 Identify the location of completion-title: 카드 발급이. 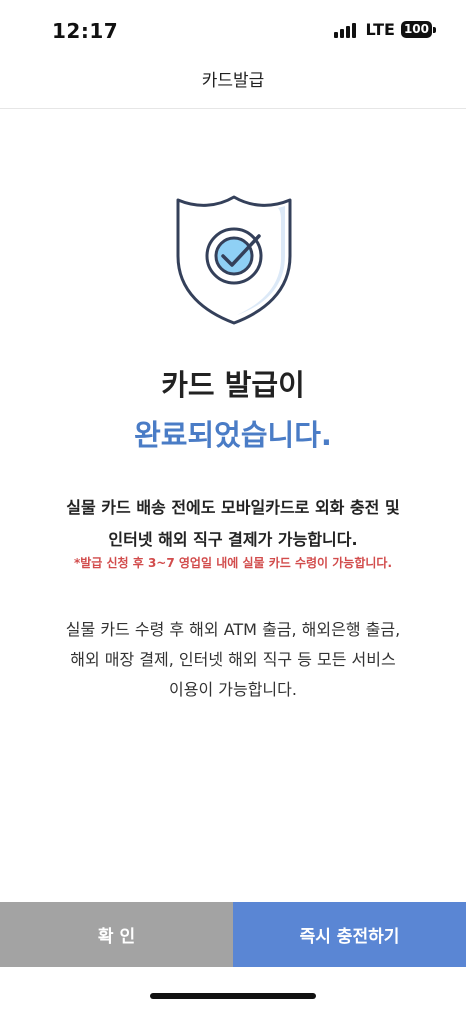
(233, 385).